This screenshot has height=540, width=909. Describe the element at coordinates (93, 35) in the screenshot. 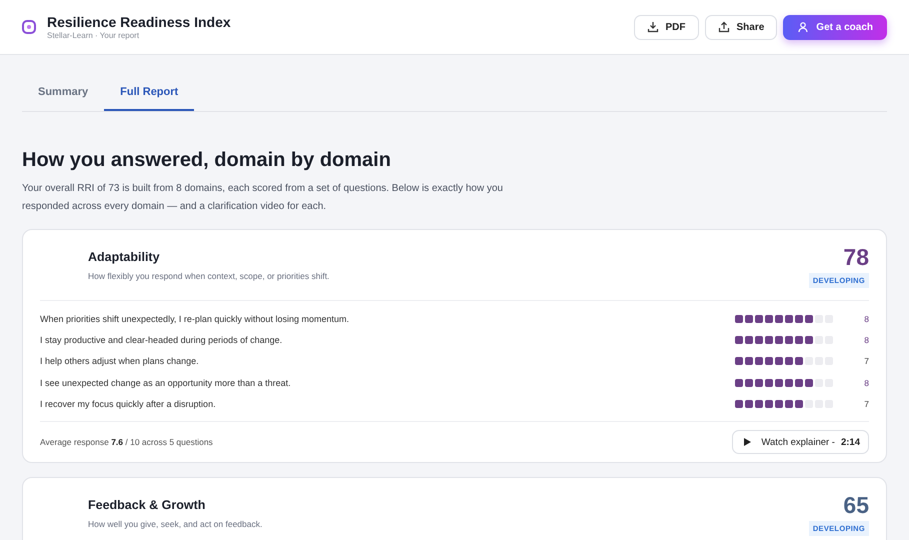

I see `app-subtitle: Stellar-Learn · Your report` at that location.